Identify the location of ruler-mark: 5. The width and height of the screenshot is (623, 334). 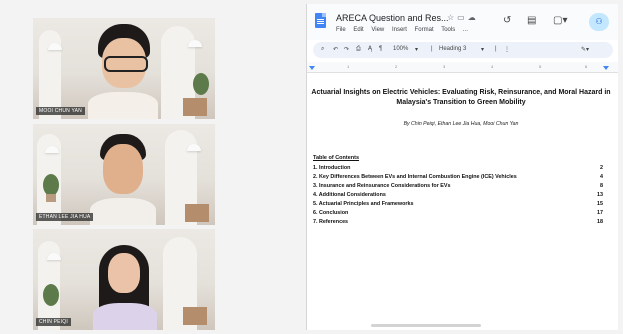
(540, 66).